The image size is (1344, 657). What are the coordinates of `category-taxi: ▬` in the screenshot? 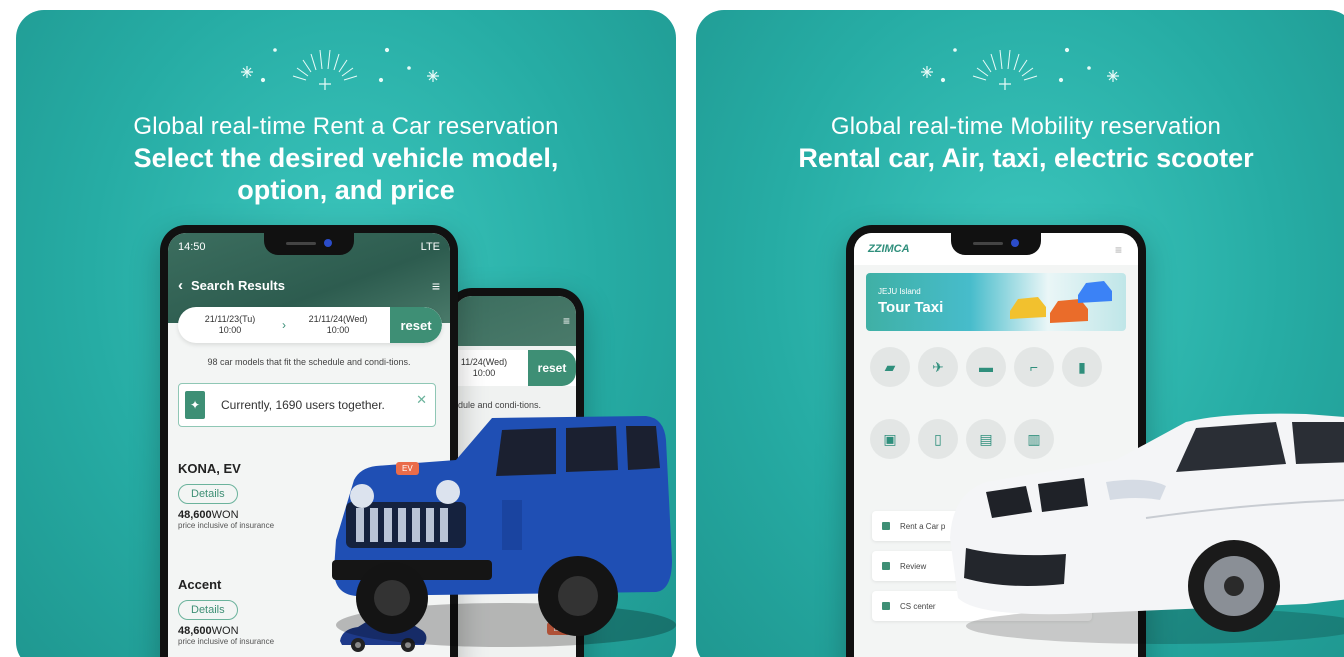 It's located at (986, 367).